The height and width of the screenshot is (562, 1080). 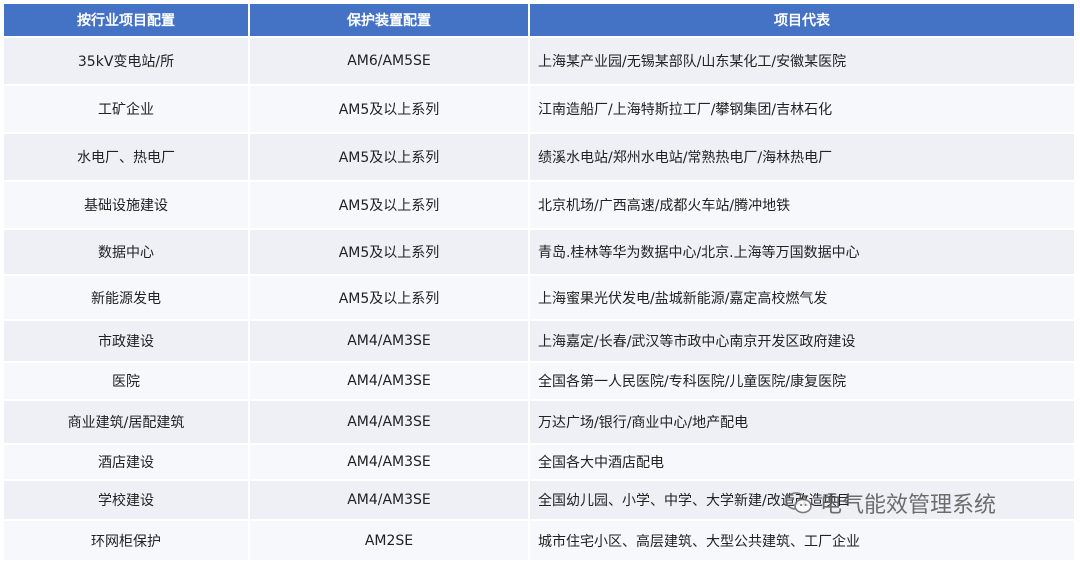 I want to click on industry-cell: 商业建筑/居配建筑, so click(x=127, y=423).